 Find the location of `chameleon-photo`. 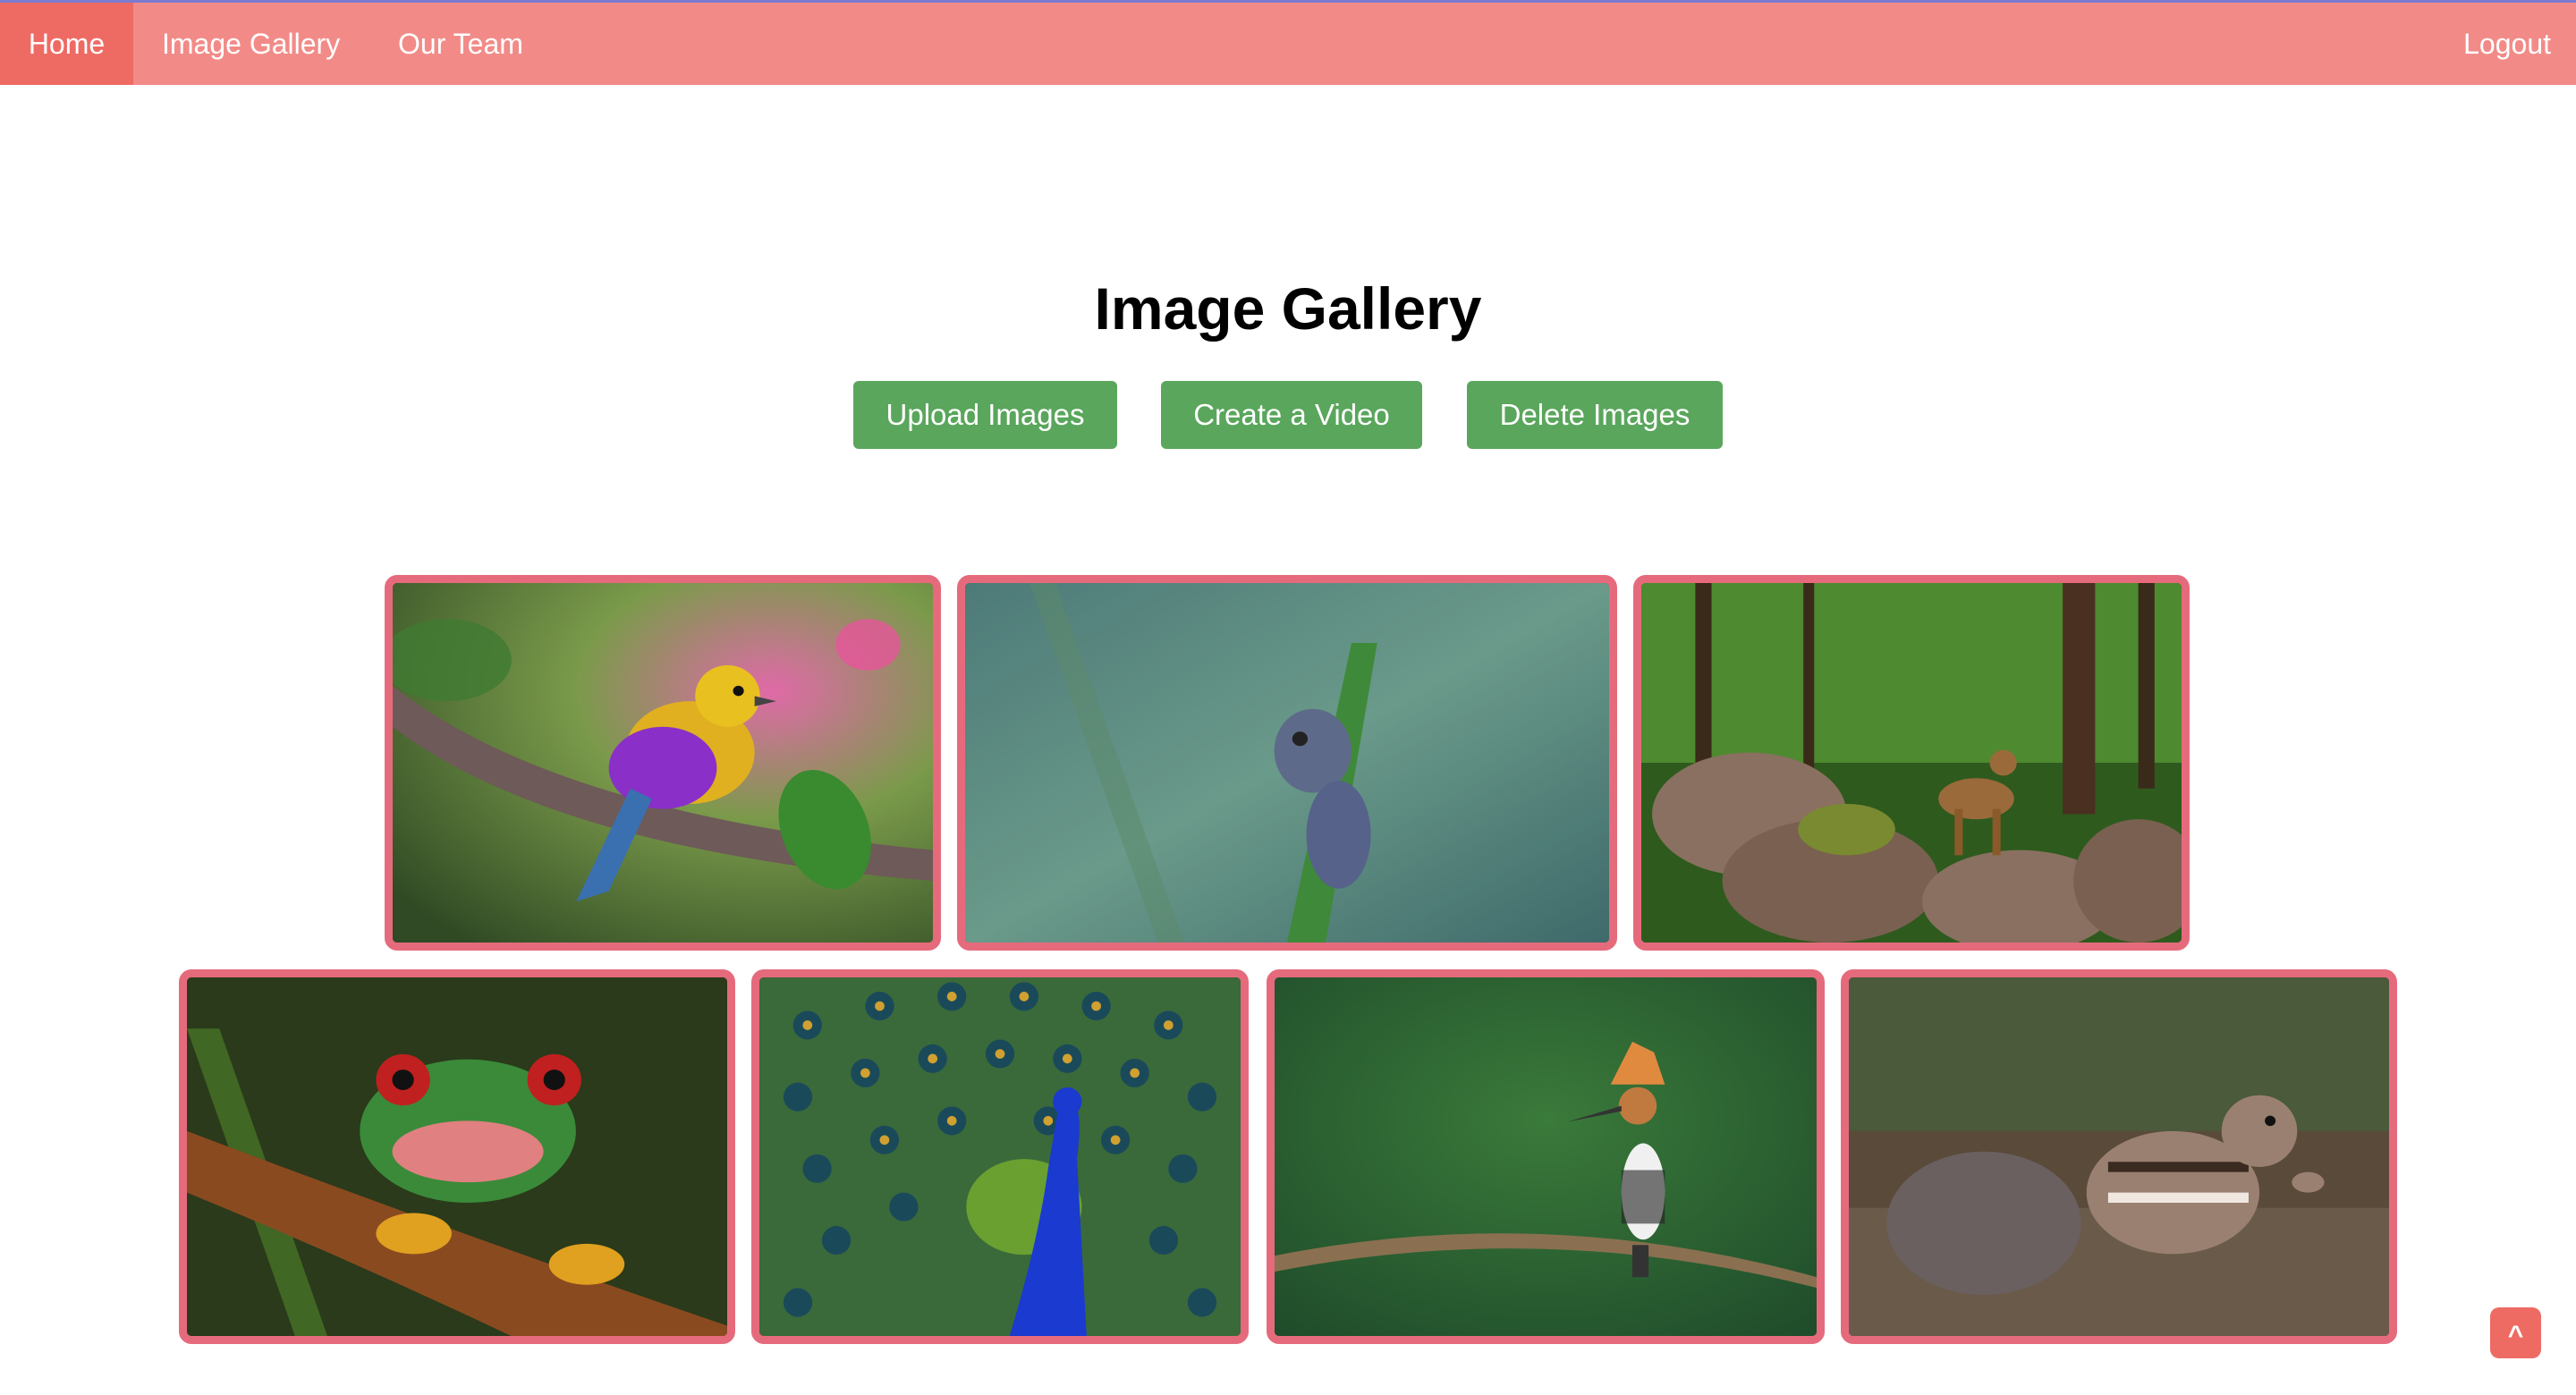

chameleon-photo is located at coordinates (1287, 763).